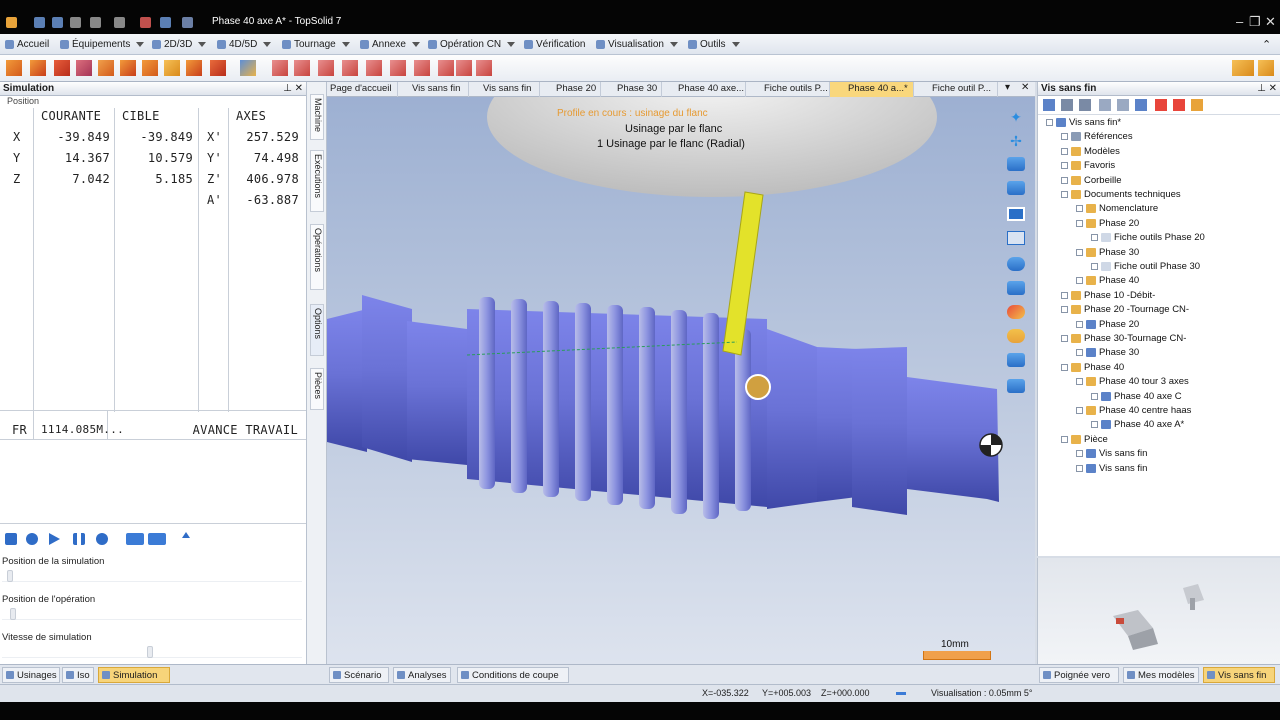 Image resolution: width=1280 pixels, height=720 pixels. What do you see at coordinates (553, 45) in the screenshot?
I see `tab-verification: Vérification` at bounding box center [553, 45].